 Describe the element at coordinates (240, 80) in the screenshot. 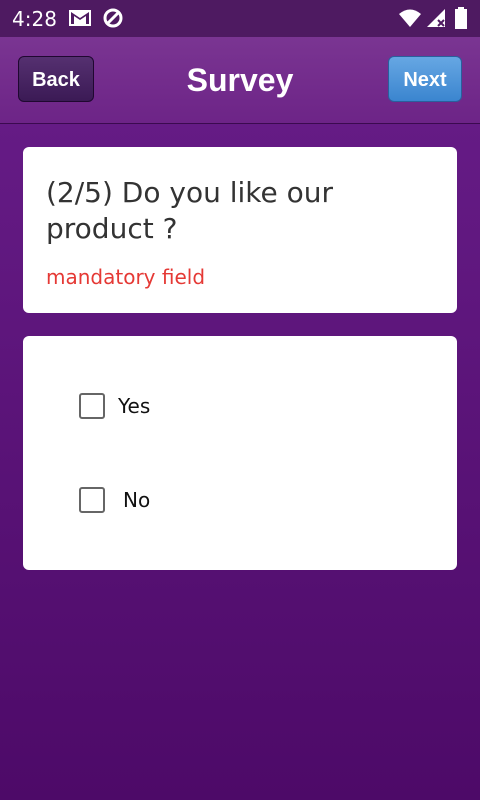

I see `header-bar: Back Survey Next` at that location.